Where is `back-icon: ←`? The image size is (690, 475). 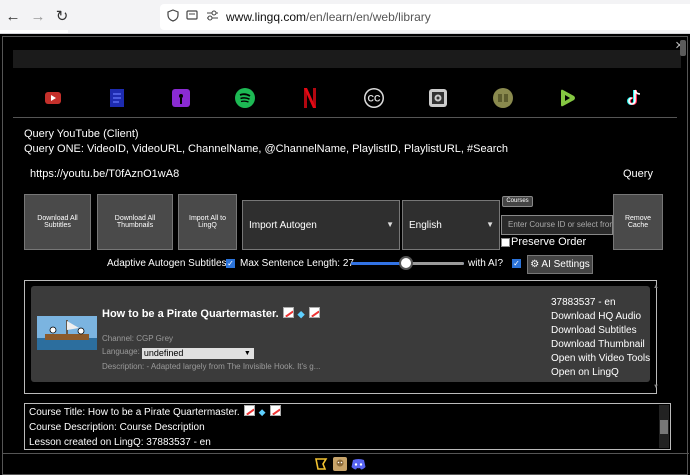 back-icon: ← is located at coordinates (13, 17).